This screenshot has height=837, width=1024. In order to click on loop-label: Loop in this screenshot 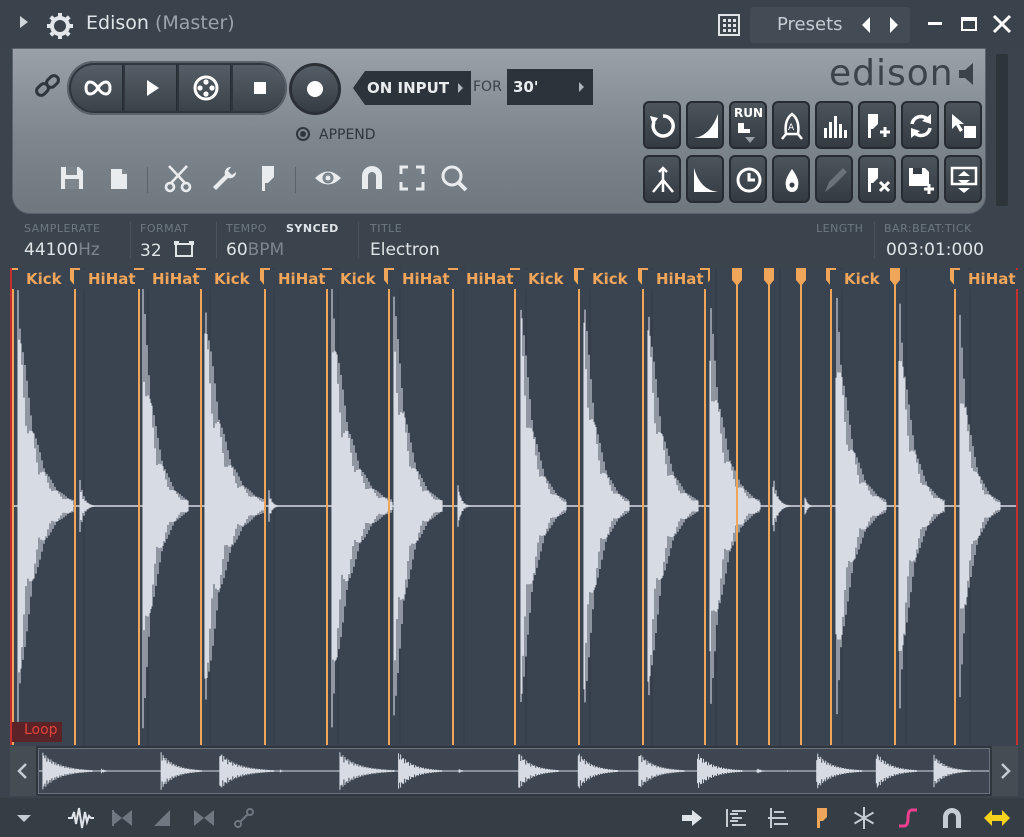, I will do `click(37, 732)`.